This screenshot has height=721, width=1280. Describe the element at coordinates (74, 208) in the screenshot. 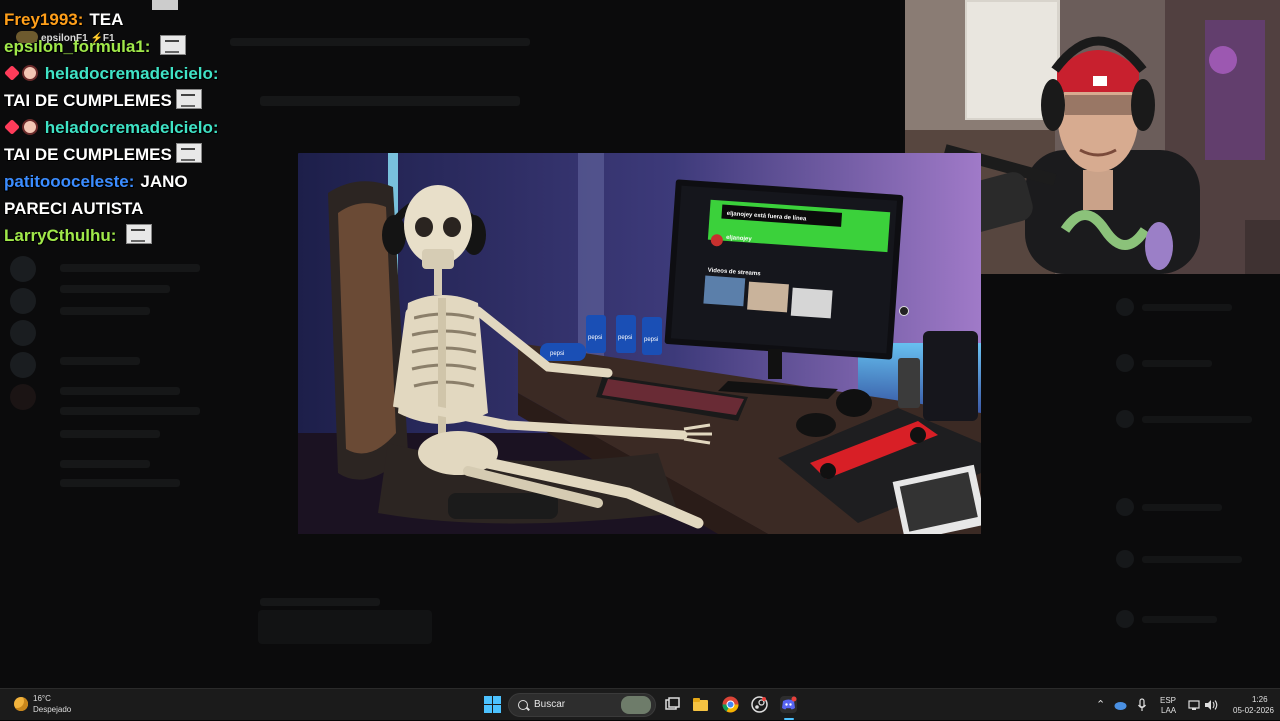

I see `chat-text: PARECI AUTISTA` at that location.